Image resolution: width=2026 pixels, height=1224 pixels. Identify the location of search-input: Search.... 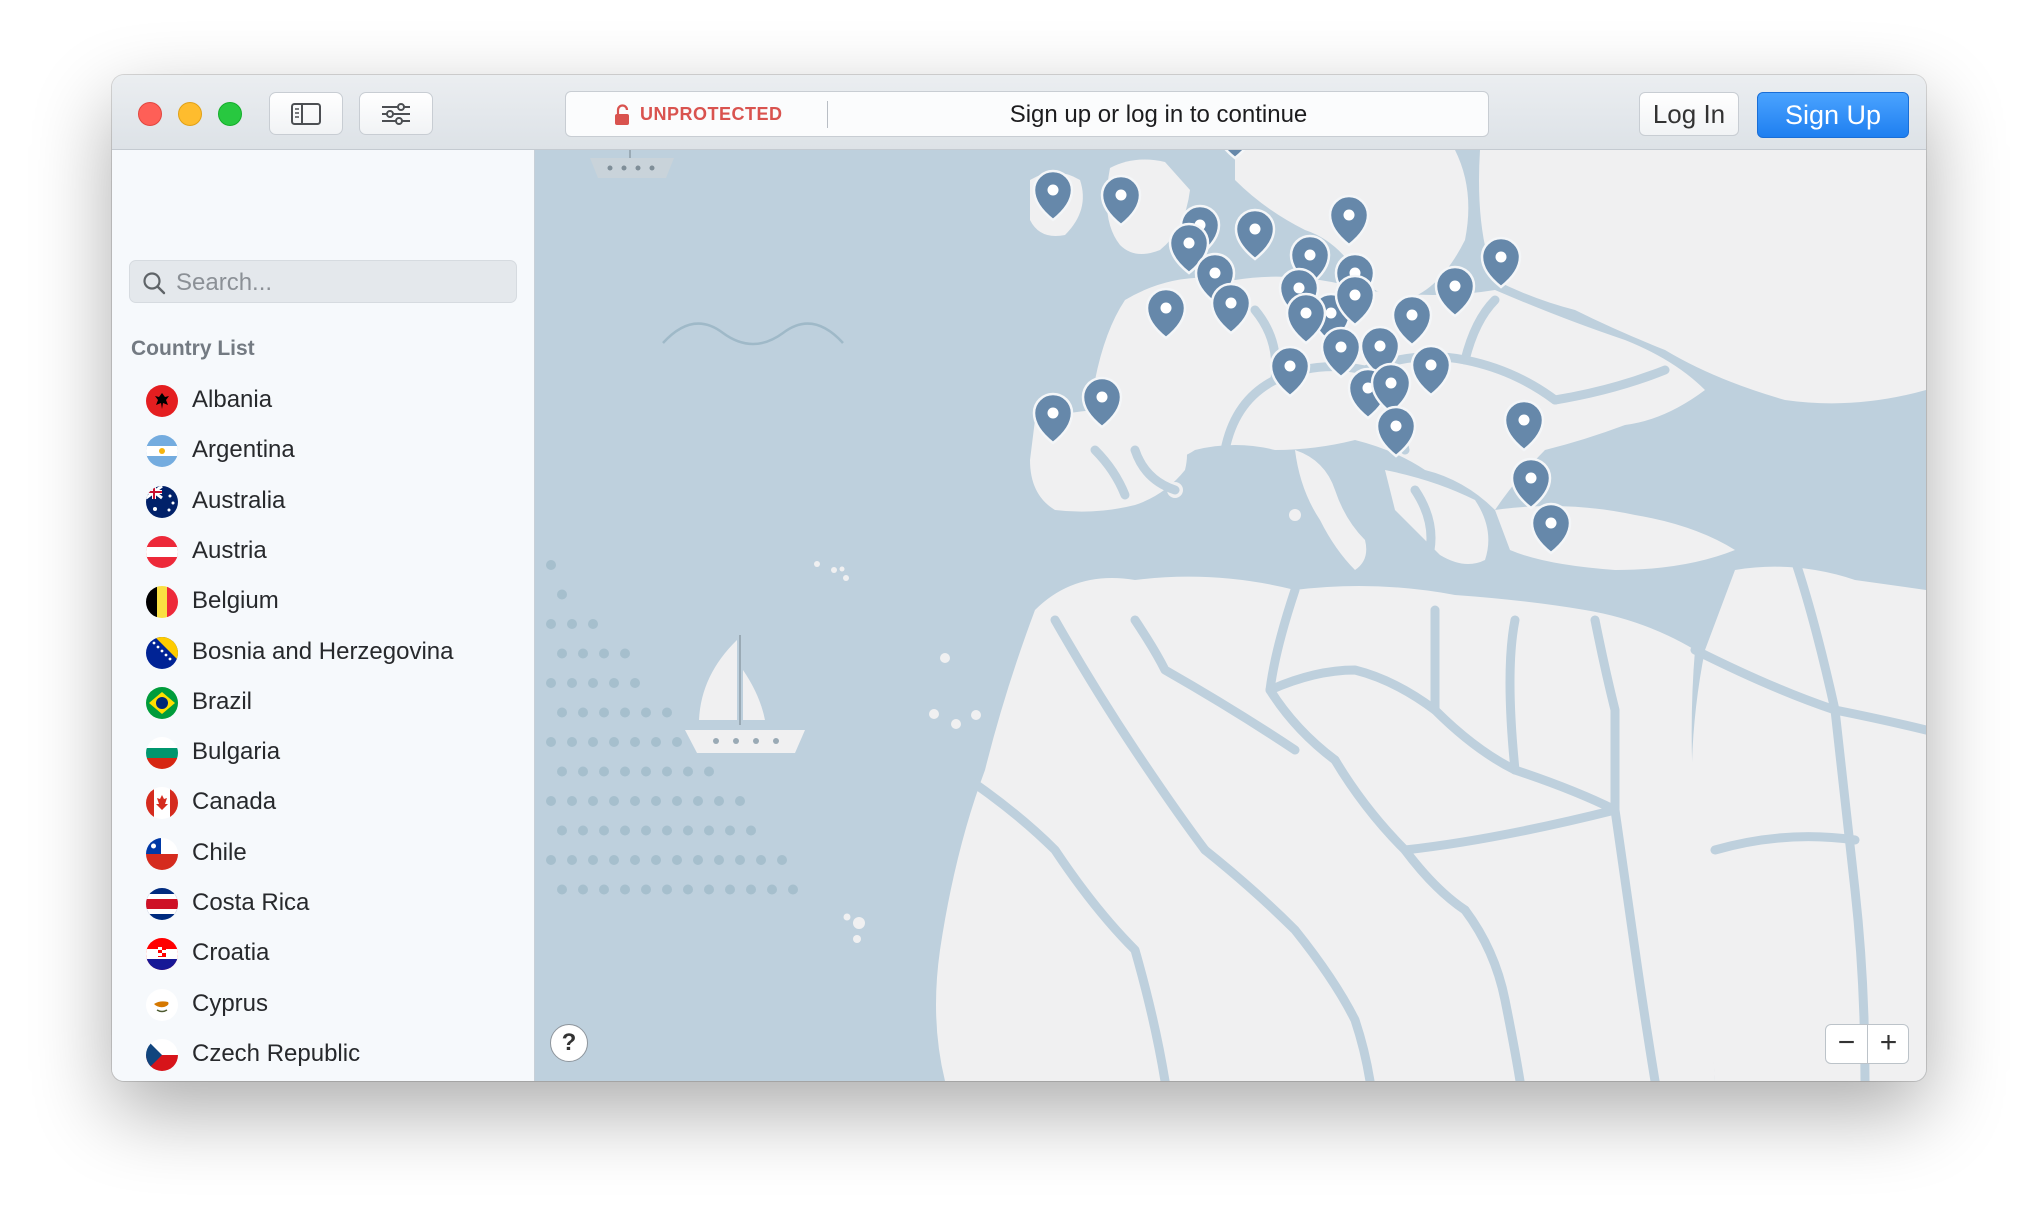
(323, 281).